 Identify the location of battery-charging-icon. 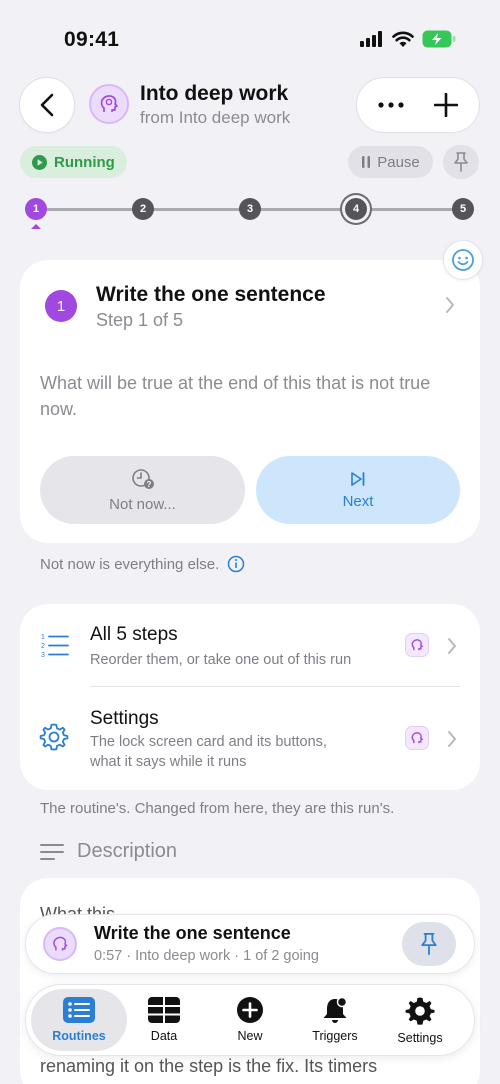
(439, 39).